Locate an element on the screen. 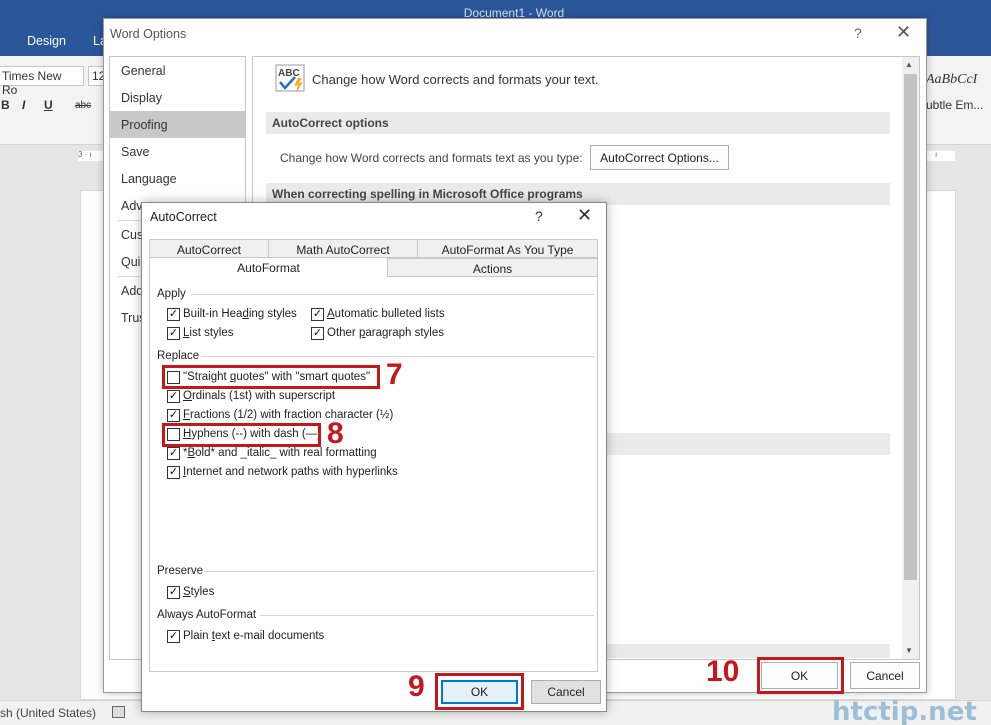 The image size is (991, 725). status-language: sh (United States) is located at coordinates (48, 713).